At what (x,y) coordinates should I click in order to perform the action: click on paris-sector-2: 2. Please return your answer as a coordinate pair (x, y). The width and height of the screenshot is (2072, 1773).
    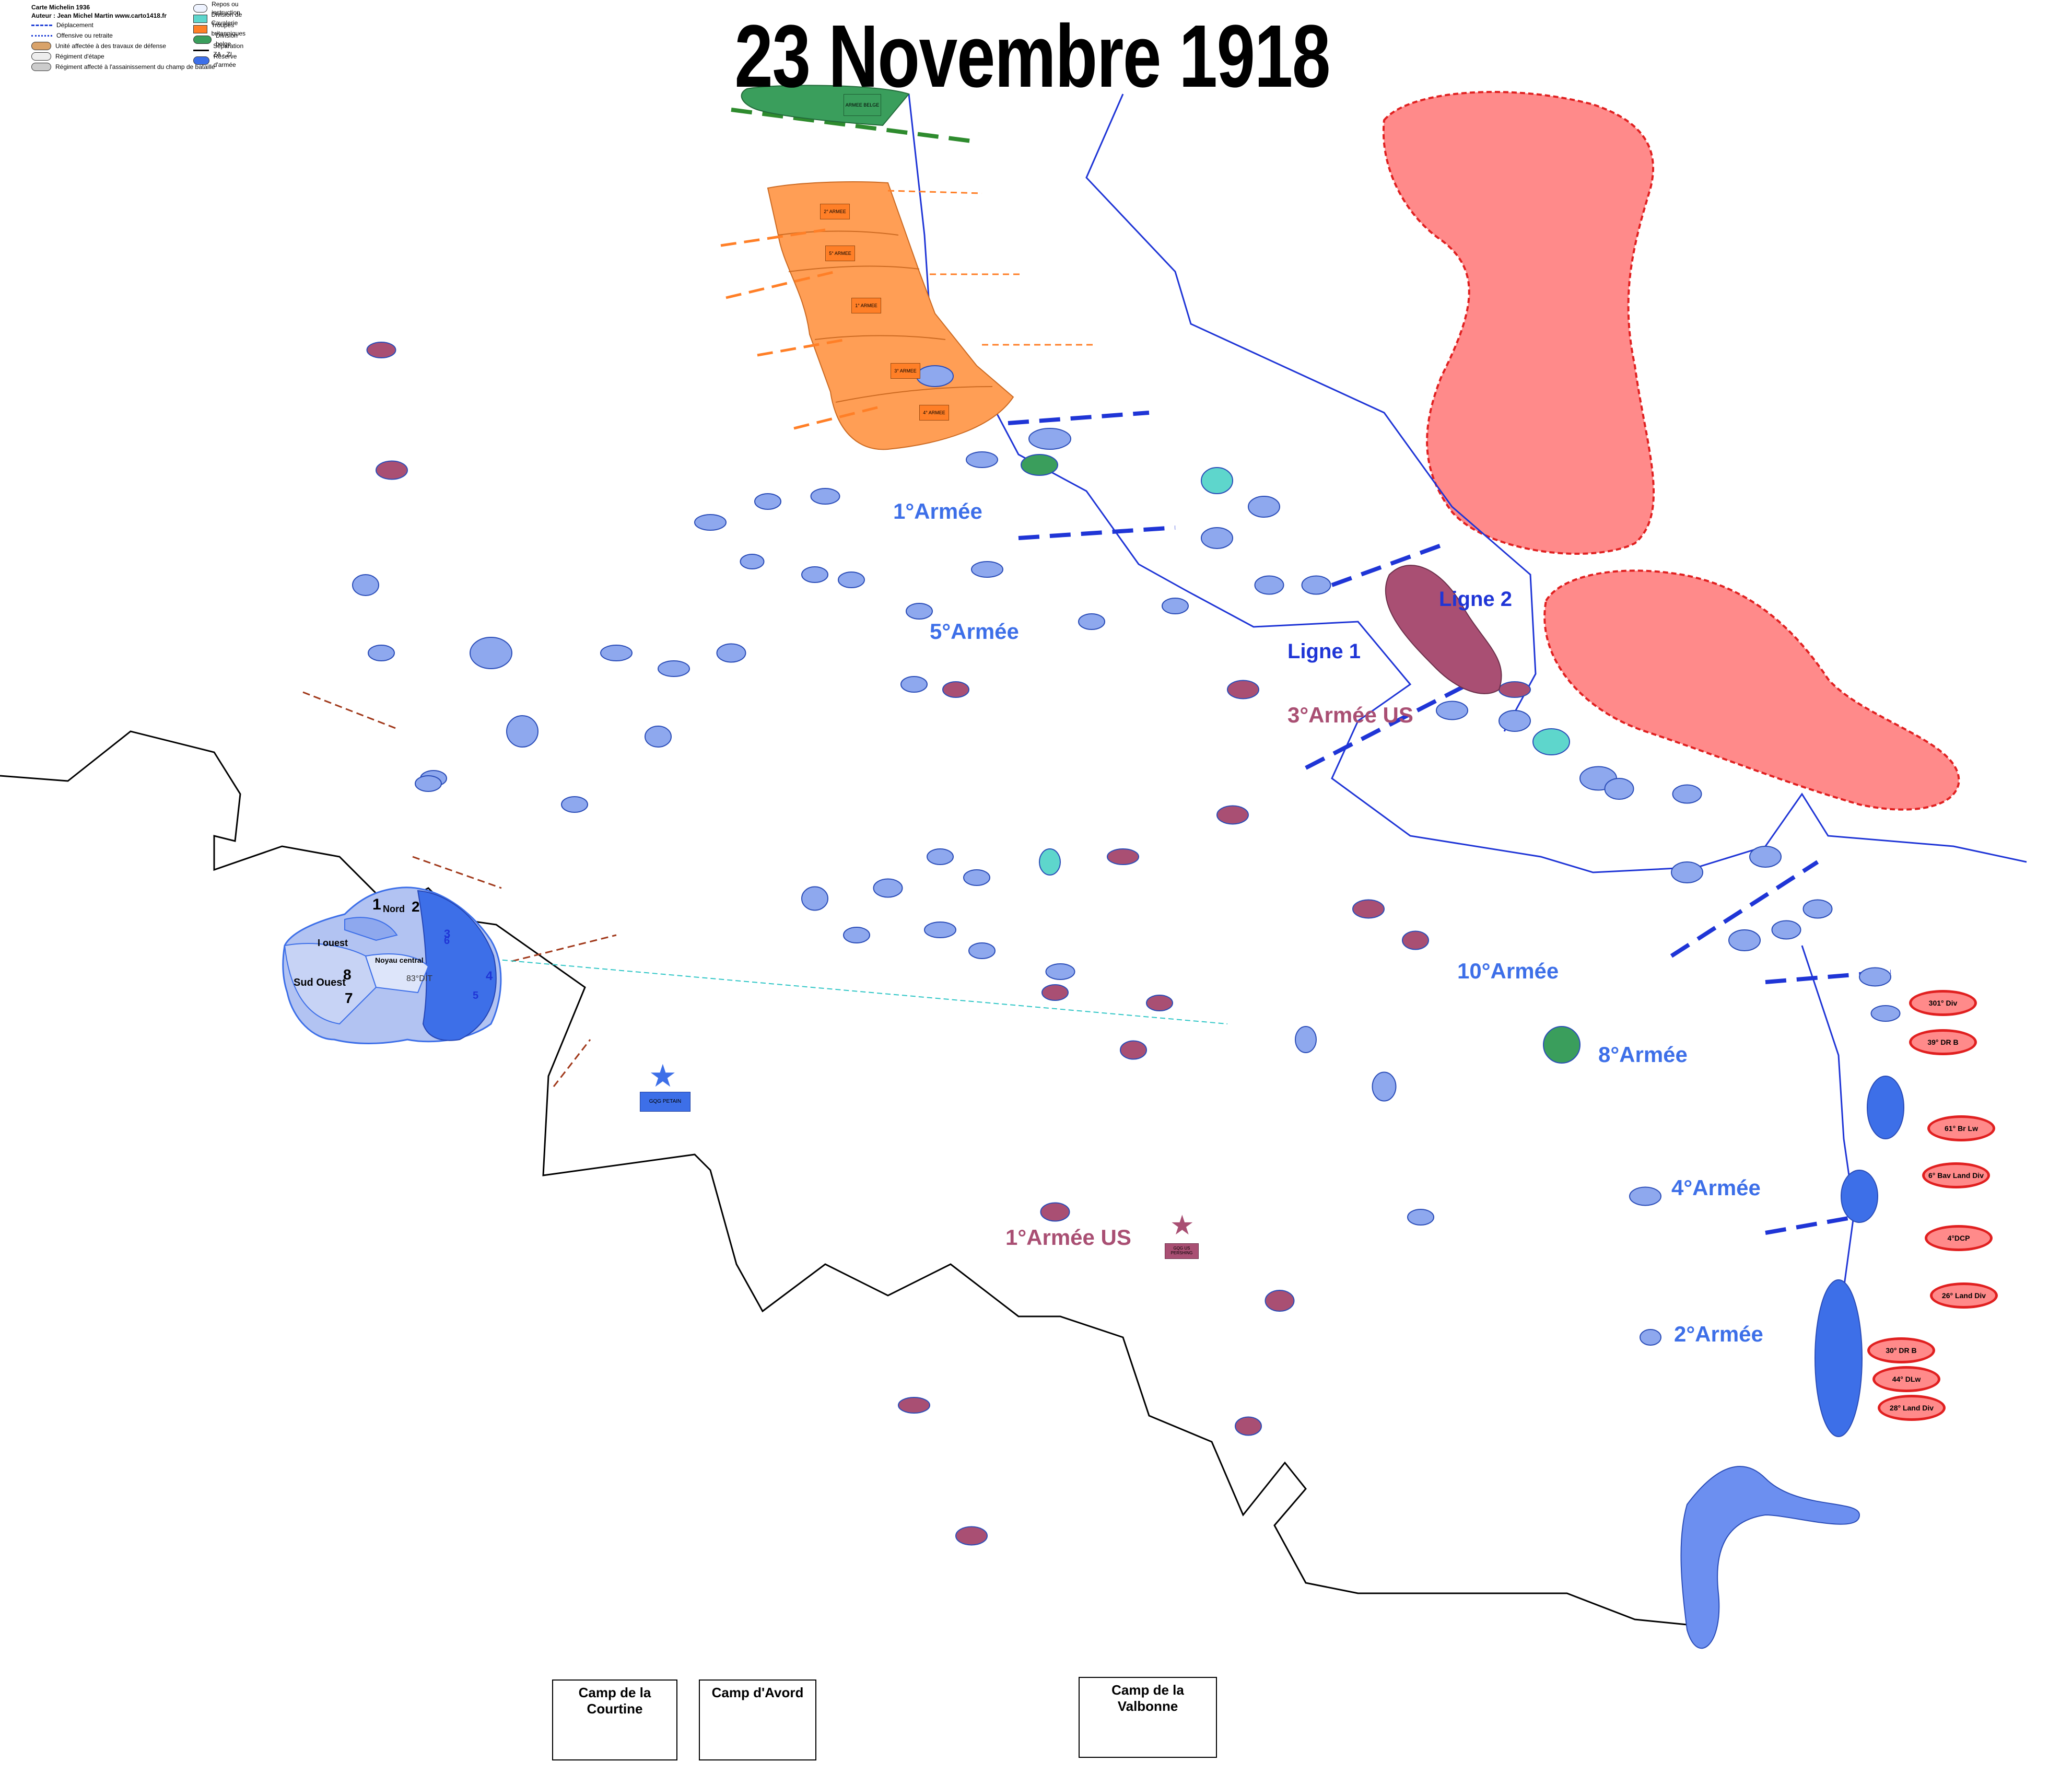
    Looking at the image, I should click on (416, 907).